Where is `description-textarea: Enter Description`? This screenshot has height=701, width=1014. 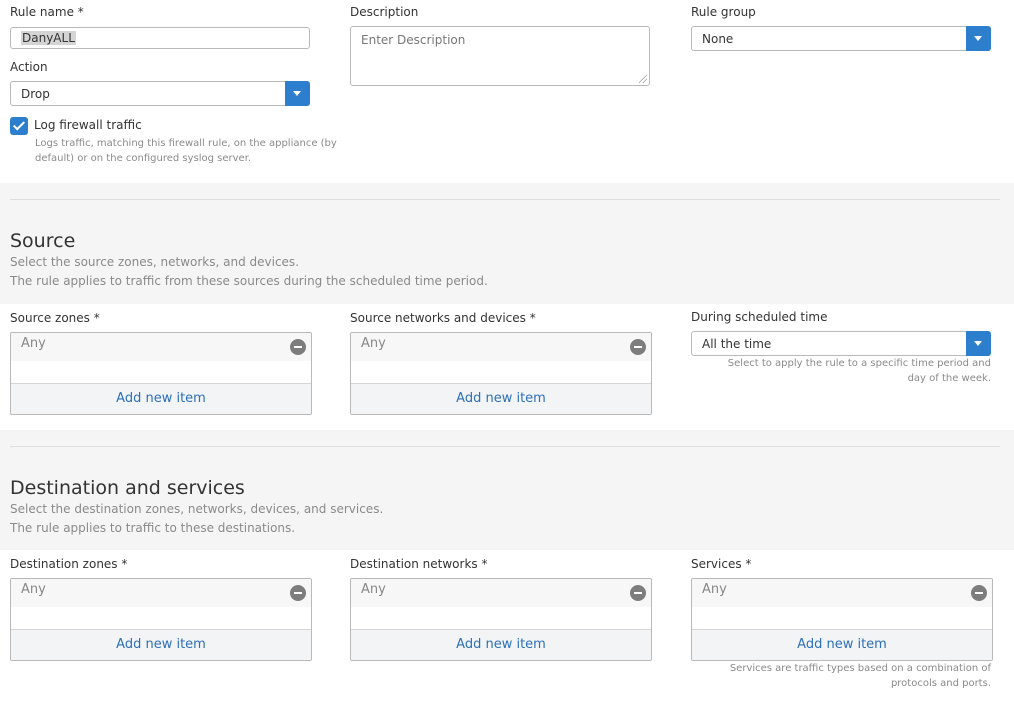 description-textarea: Enter Description is located at coordinates (500, 56).